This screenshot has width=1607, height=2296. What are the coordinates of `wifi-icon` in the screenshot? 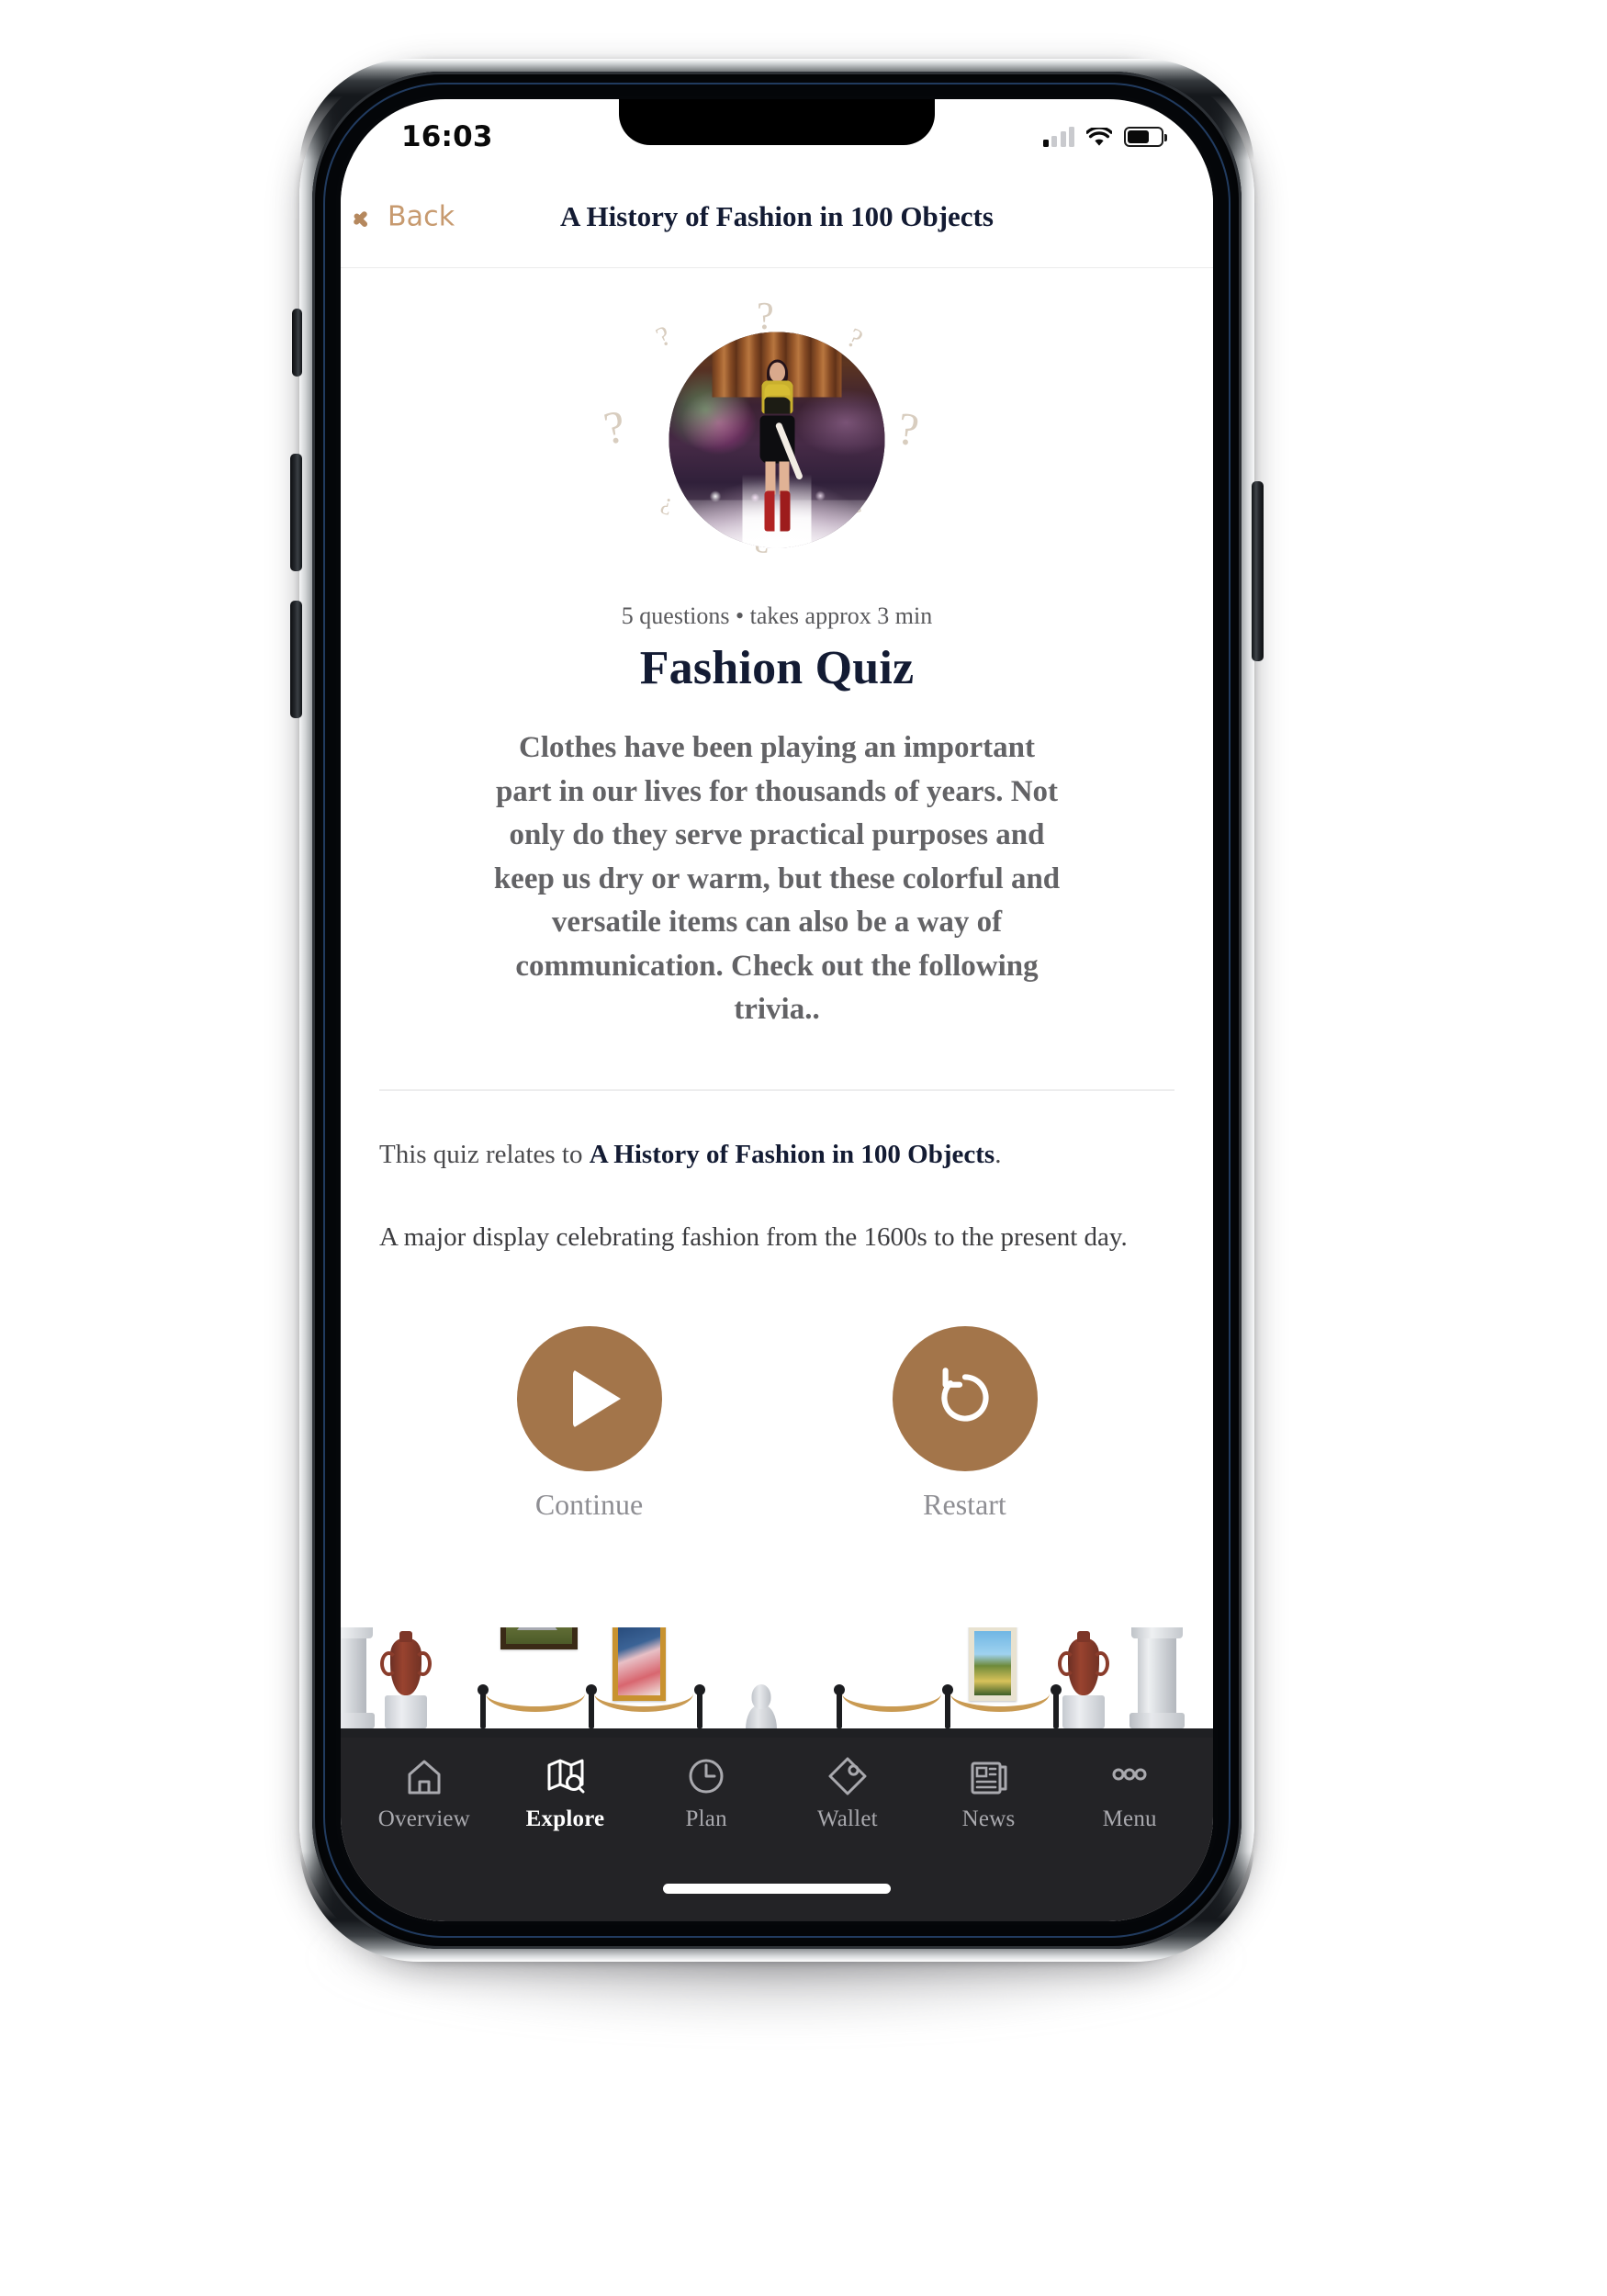 It's located at (1099, 136).